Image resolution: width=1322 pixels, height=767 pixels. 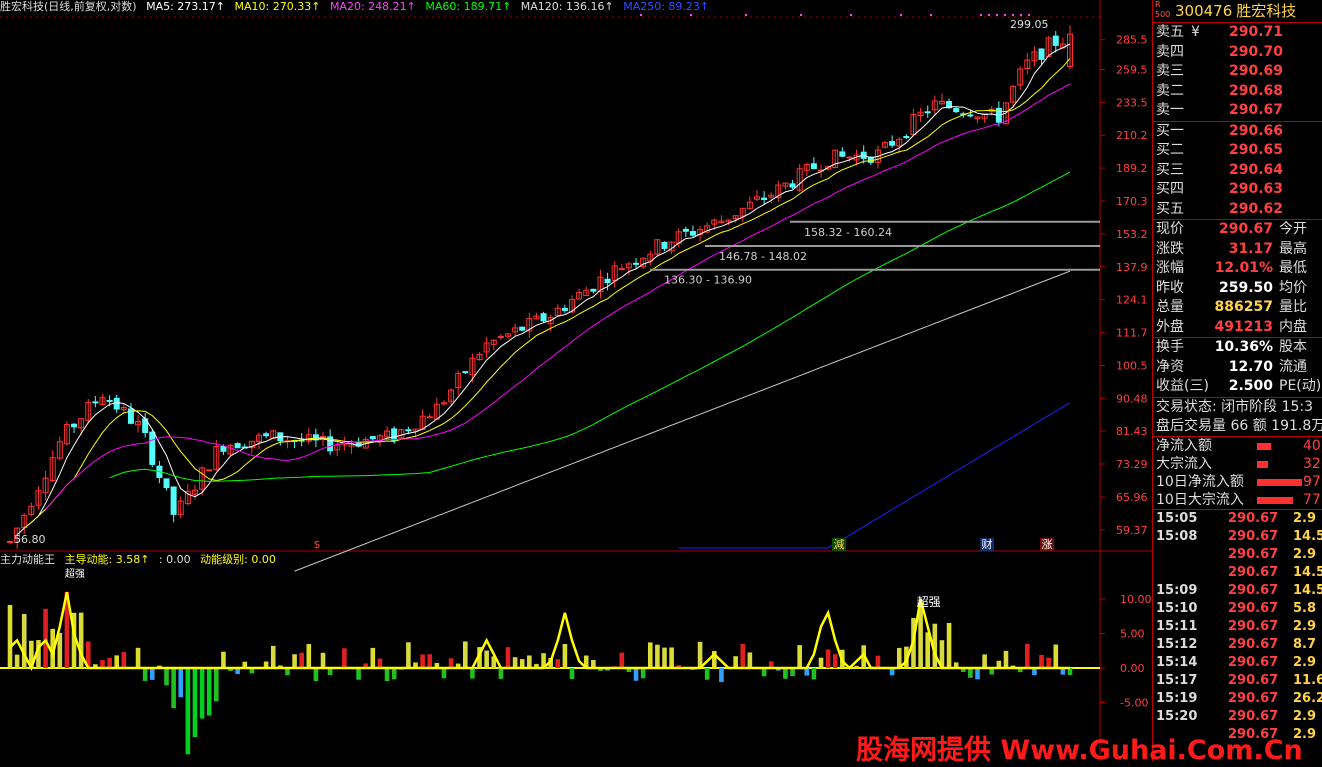 I want to click on tick-row: 15:20 290.67 2.9, so click(x=1237, y=717).